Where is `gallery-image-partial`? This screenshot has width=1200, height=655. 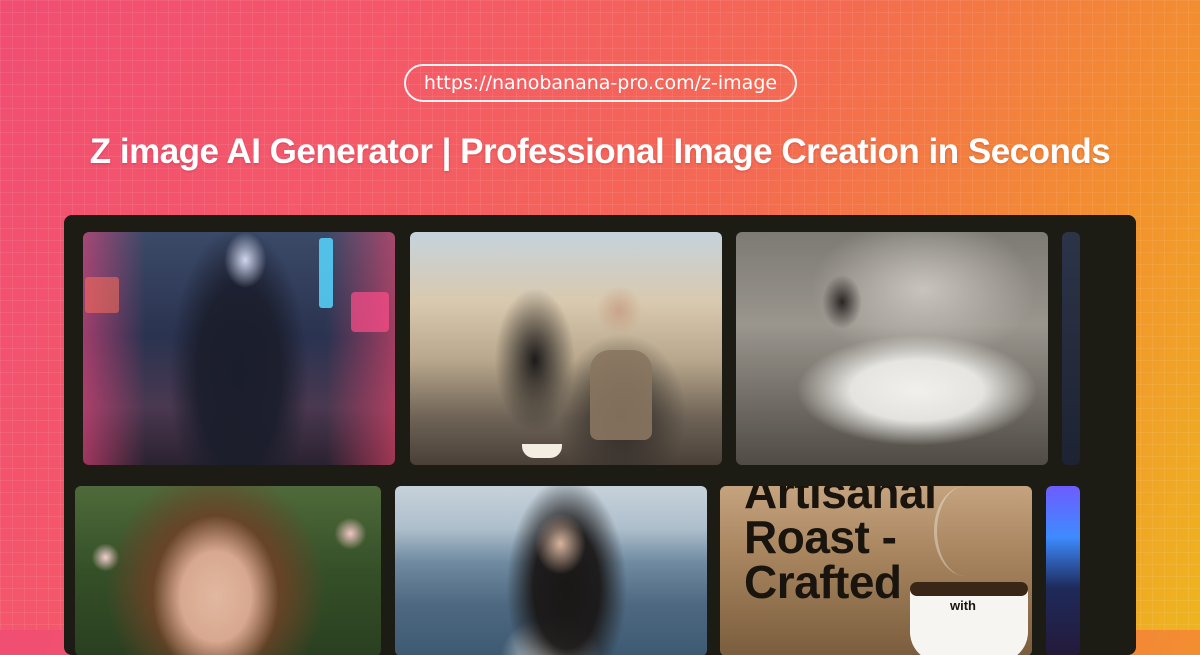
gallery-image-partial is located at coordinates (1071, 348).